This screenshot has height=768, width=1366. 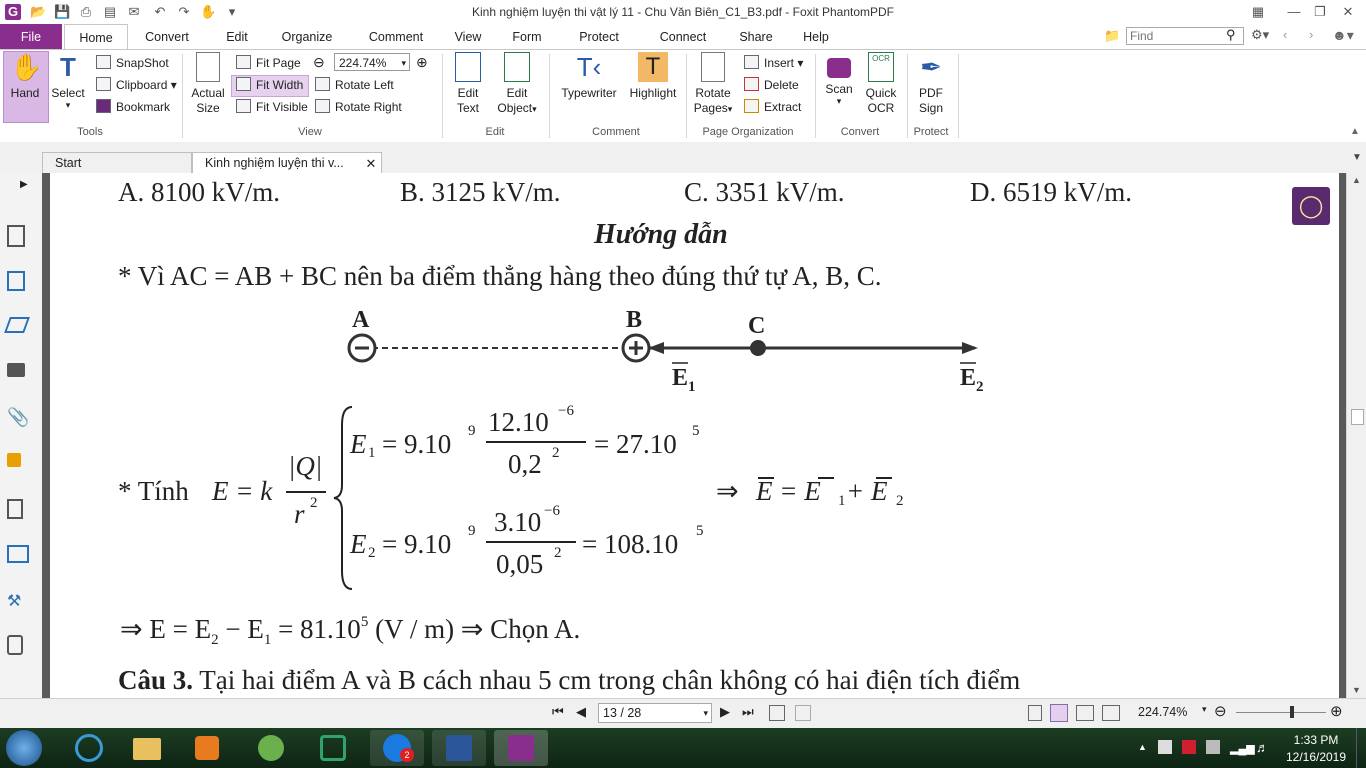 I want to click on tab-connect: Connect, so click(x=683, y=36).